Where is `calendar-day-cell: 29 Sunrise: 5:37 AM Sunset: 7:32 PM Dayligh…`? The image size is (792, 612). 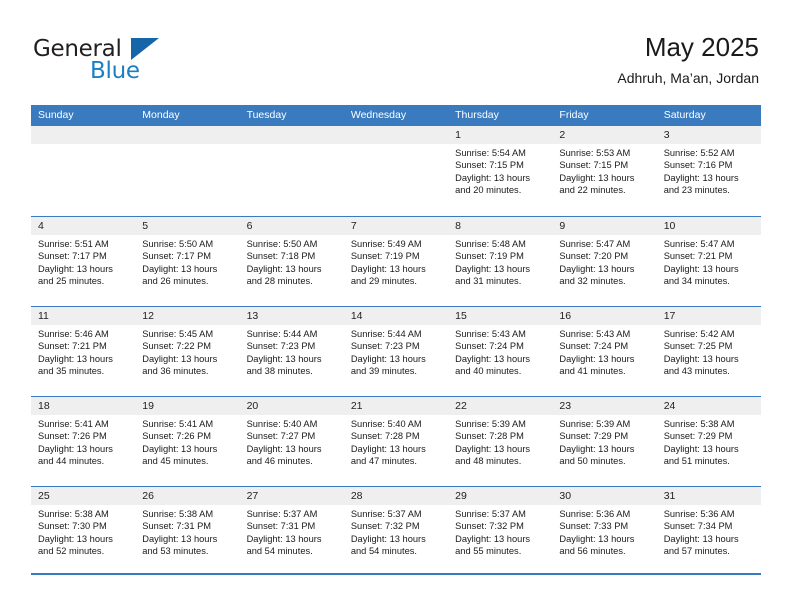
calendar-day-cell: 29 Sunrise: 5:37 AM Sunset: 7:32 PM Dayligh… is located at coordinates (500, 531).